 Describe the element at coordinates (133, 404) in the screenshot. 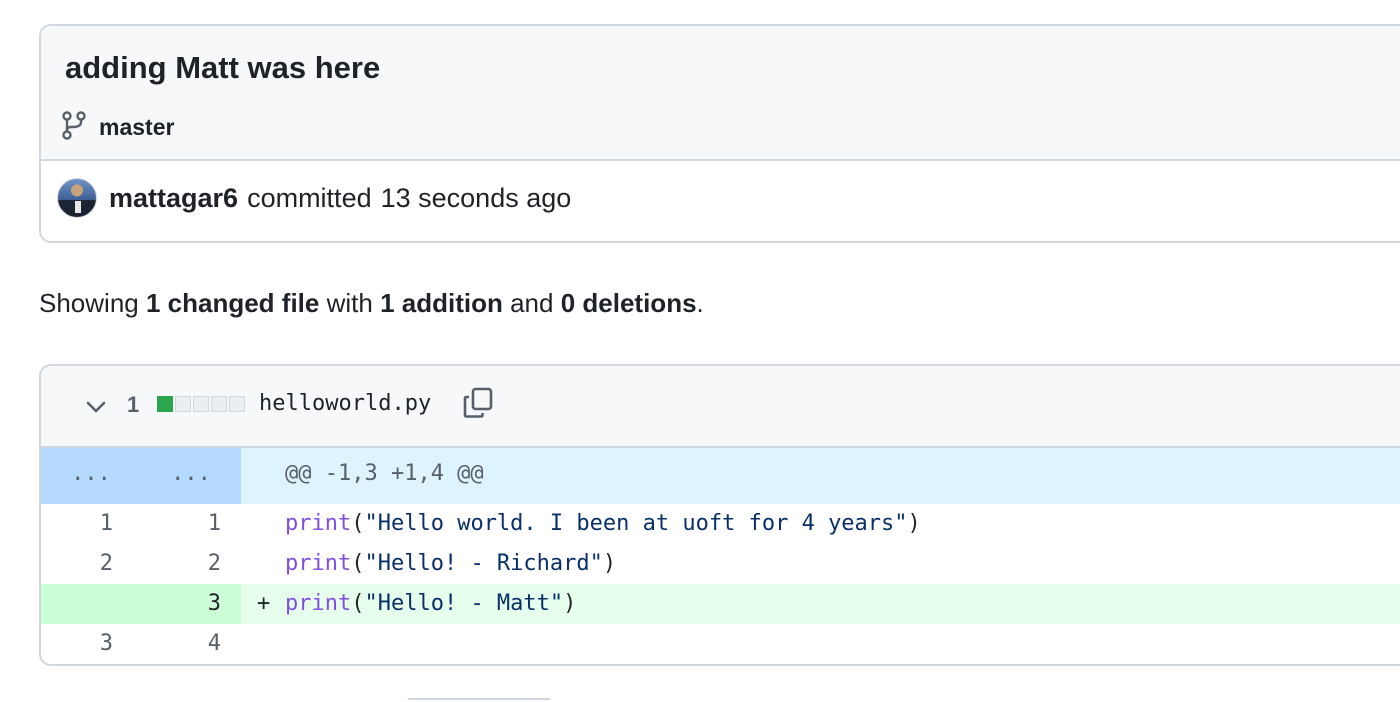

I see `file-change-count: 1` at that location.